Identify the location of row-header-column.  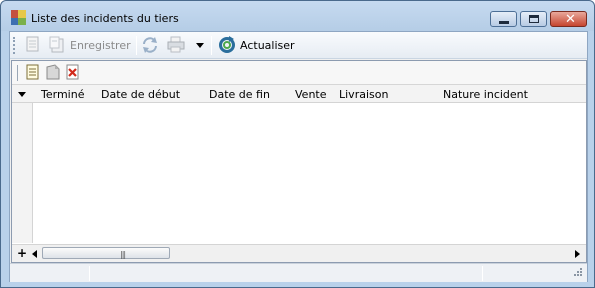
(22, 173).